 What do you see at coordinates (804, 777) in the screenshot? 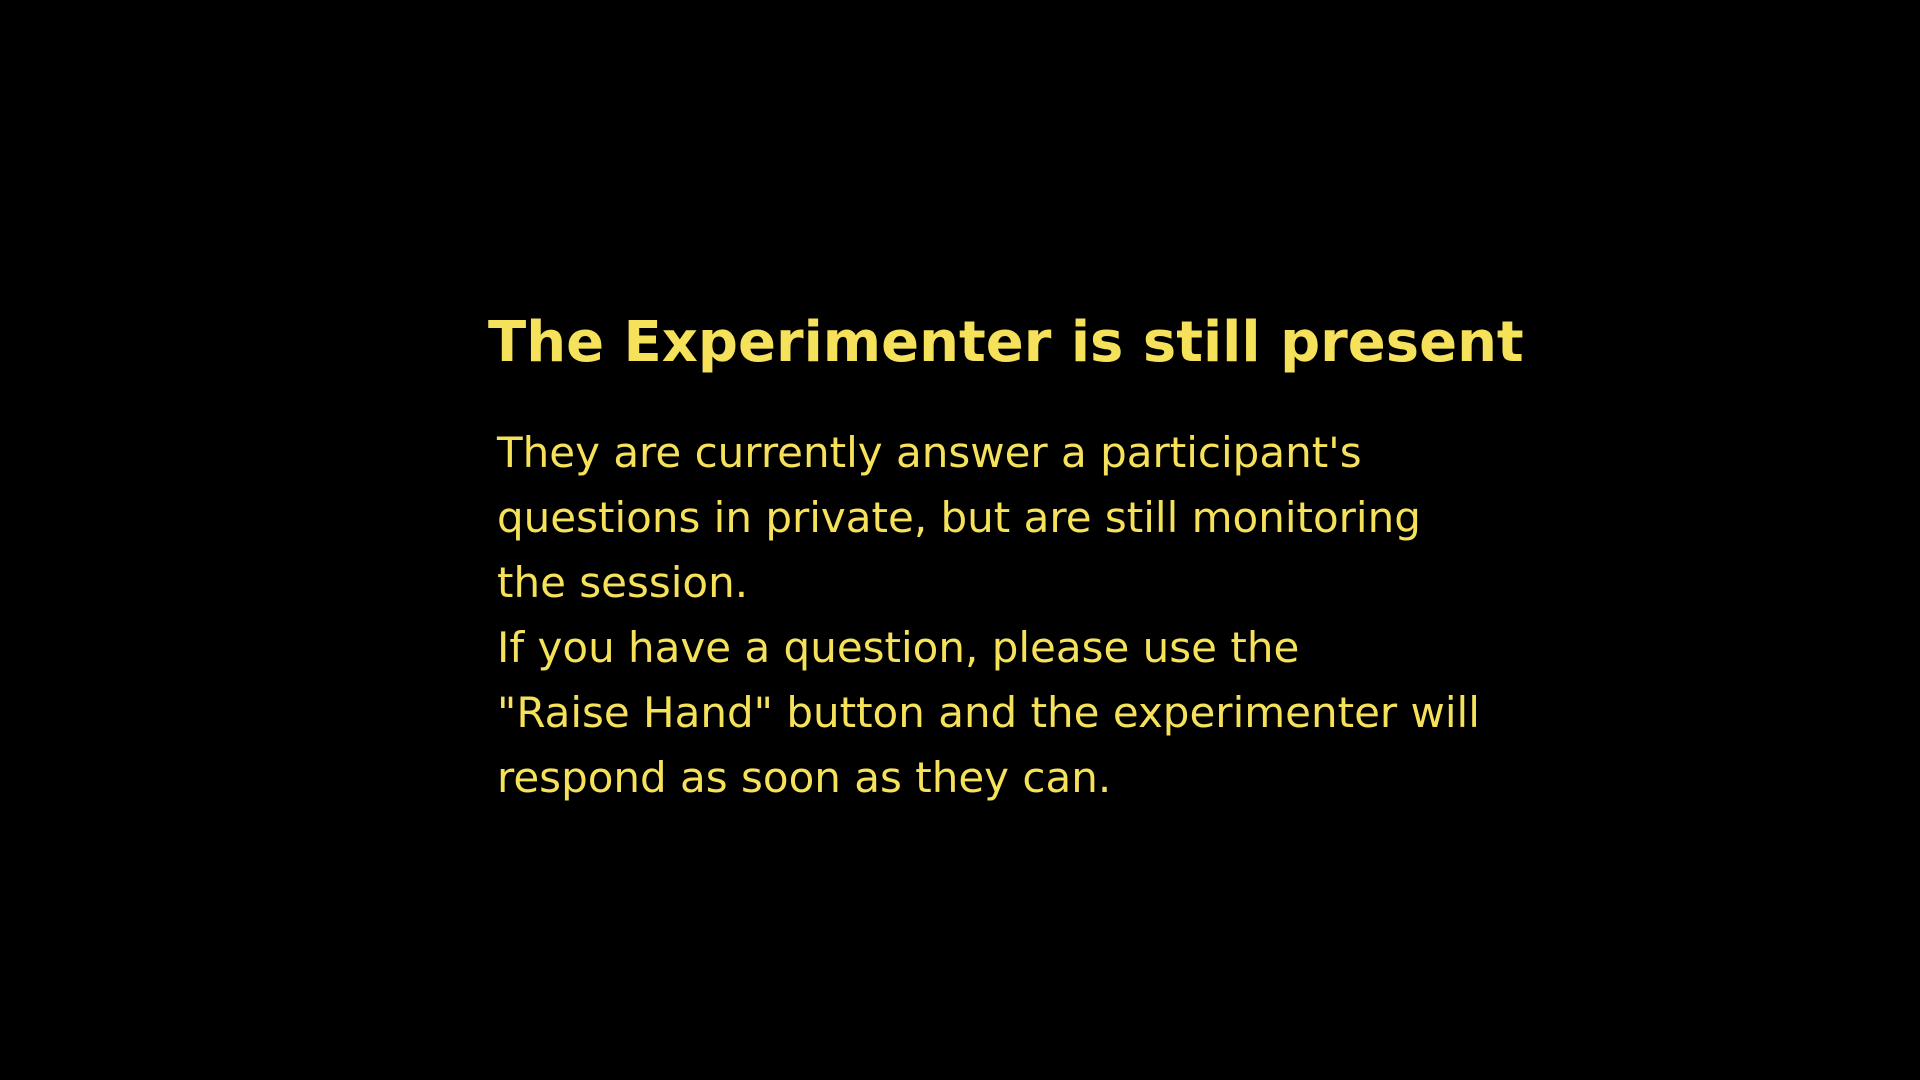
I see `notice-message-line: respond as soon as they can.` at bounding box center [804, 777].